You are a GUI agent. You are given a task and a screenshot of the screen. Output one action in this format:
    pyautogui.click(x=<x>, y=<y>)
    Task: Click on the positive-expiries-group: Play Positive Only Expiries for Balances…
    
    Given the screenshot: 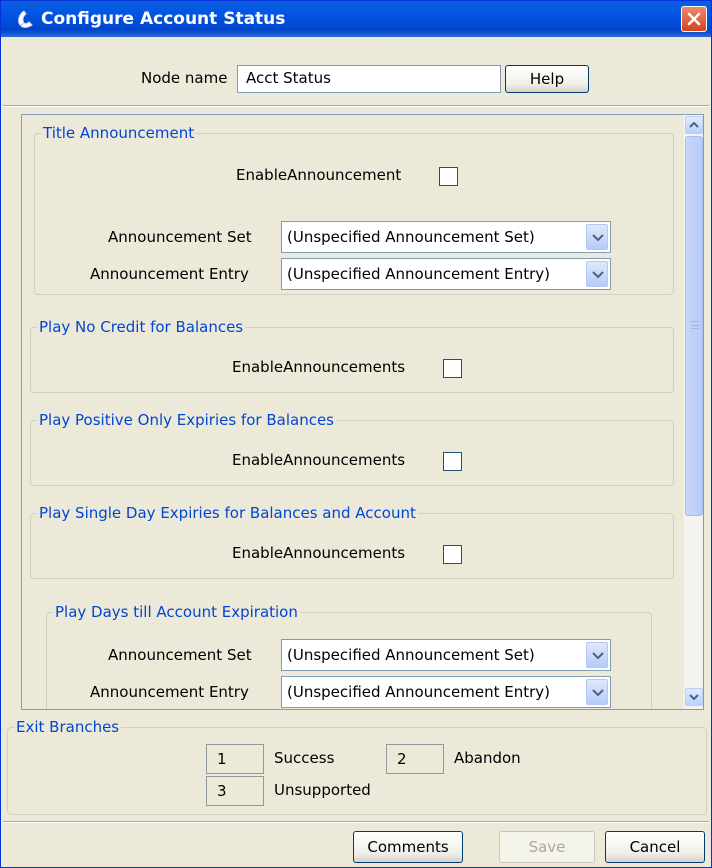 What is the action you would take?
    pyautogui.click(x=352, y=448)
    